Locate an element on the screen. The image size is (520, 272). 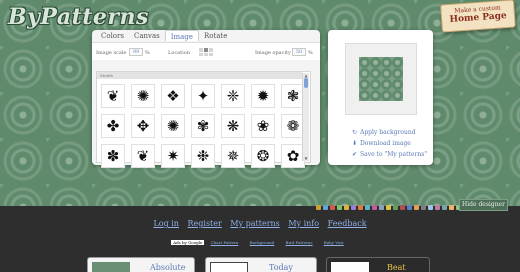
motif-tile: ✵ is located at coordinates (233, 156).